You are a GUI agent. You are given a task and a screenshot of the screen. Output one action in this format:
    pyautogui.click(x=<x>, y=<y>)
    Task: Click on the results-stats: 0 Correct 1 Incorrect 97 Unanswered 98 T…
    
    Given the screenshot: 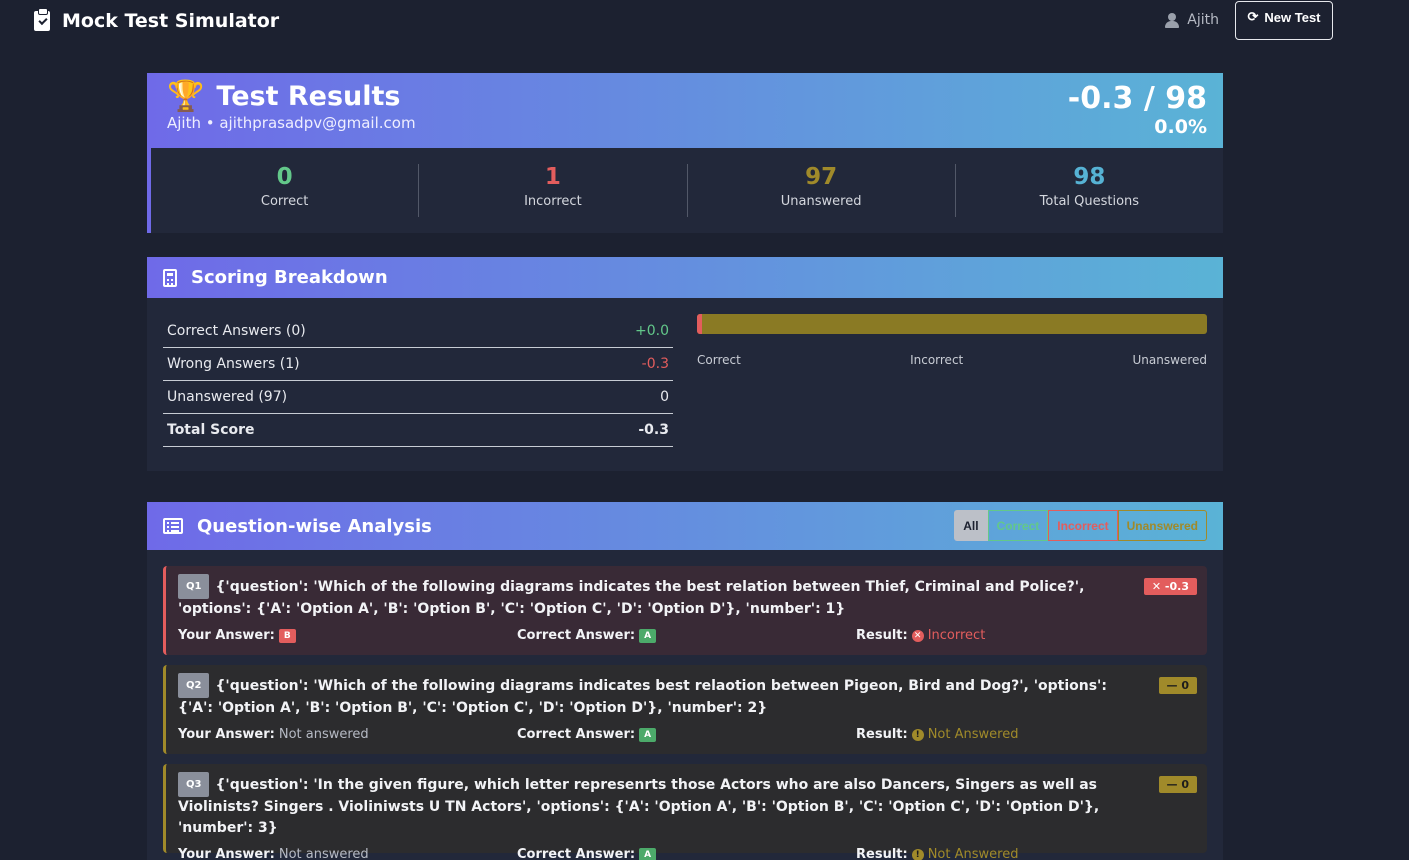 What is the action you would take?
    pyautogui.click(x=685, y=190)
    